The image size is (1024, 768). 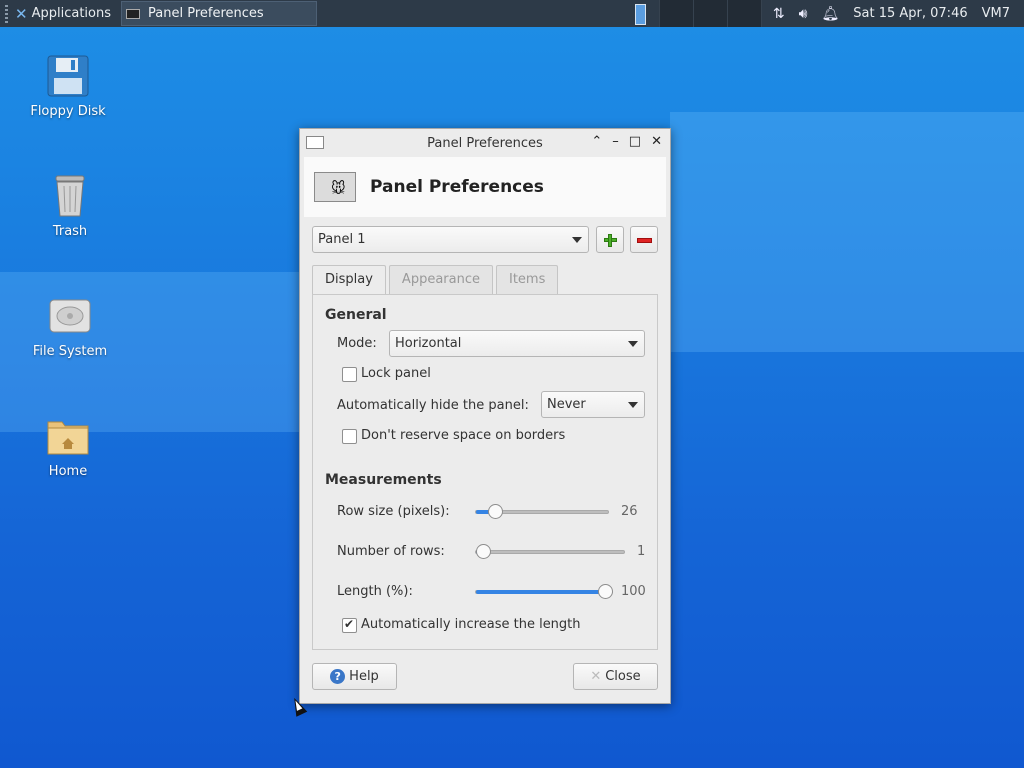 I want to click on row-size-value: 26, so click(x=629, y=511).